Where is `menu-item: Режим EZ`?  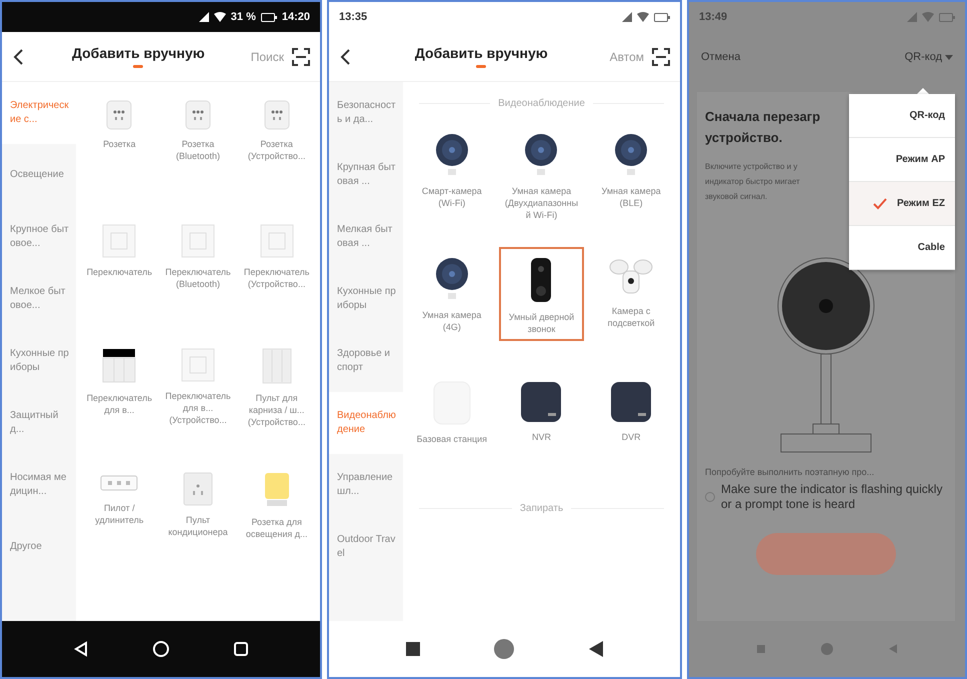 menu-item: Режим EZ is located at coordinates (902, 204).